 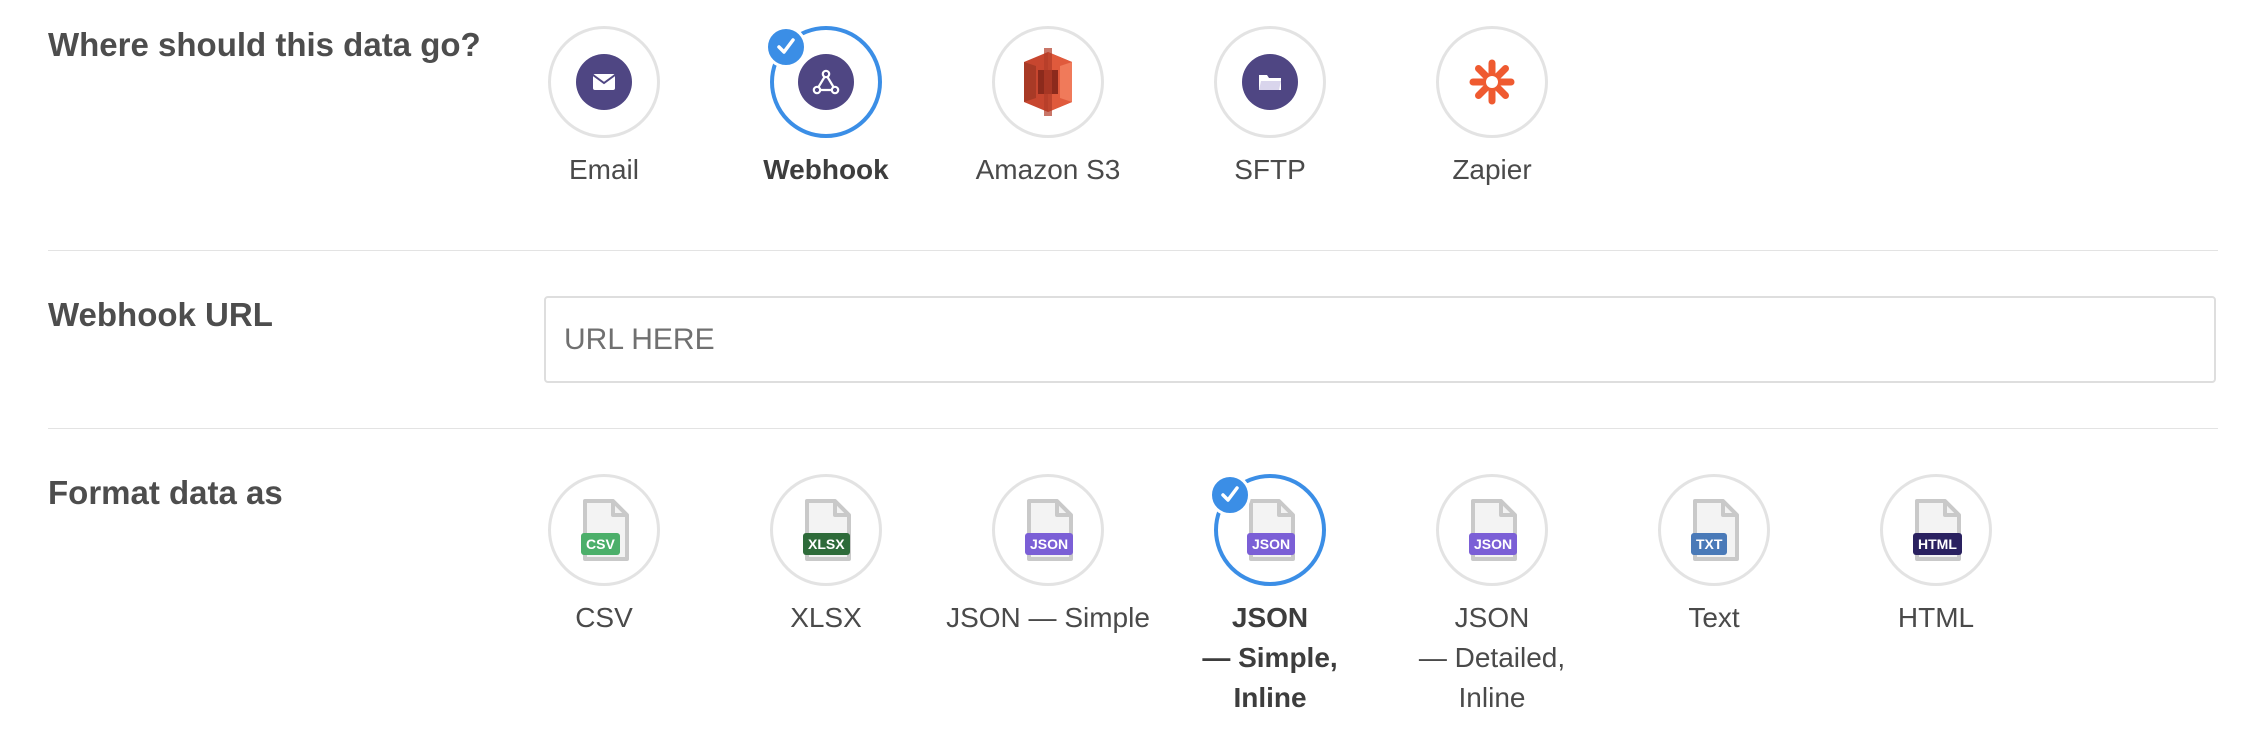 I want to click on webhook-icon, so click(x=826, y=82).